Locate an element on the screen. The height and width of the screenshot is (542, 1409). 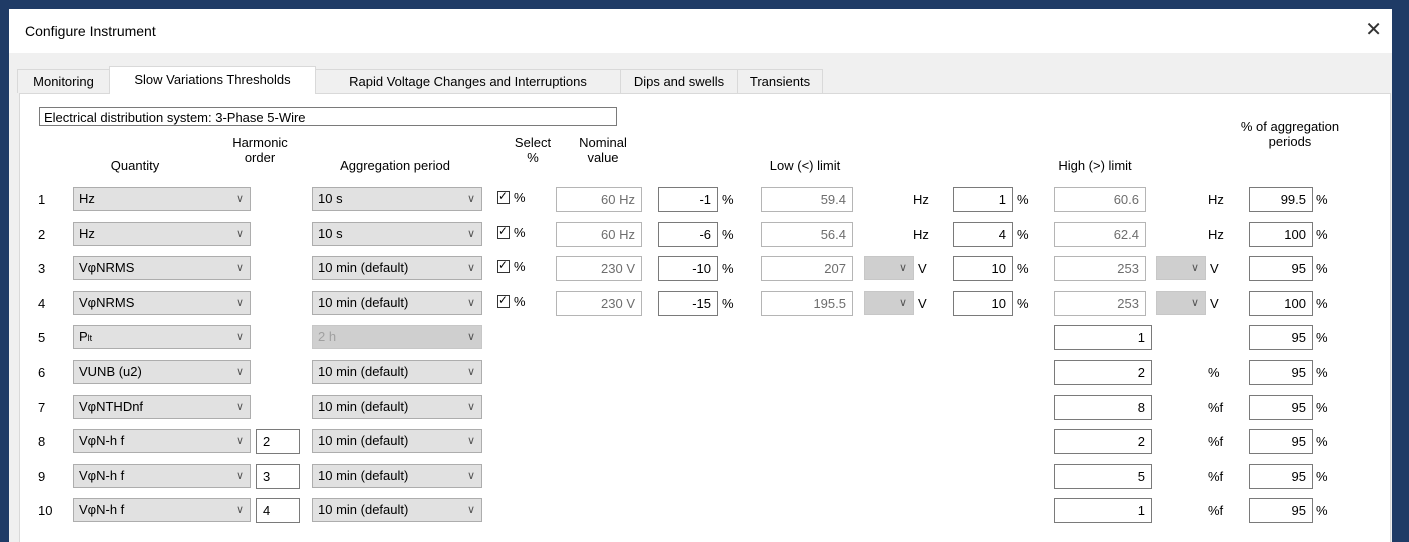
low-limit-percent-input: -10 is located at coordinates (688, 269).